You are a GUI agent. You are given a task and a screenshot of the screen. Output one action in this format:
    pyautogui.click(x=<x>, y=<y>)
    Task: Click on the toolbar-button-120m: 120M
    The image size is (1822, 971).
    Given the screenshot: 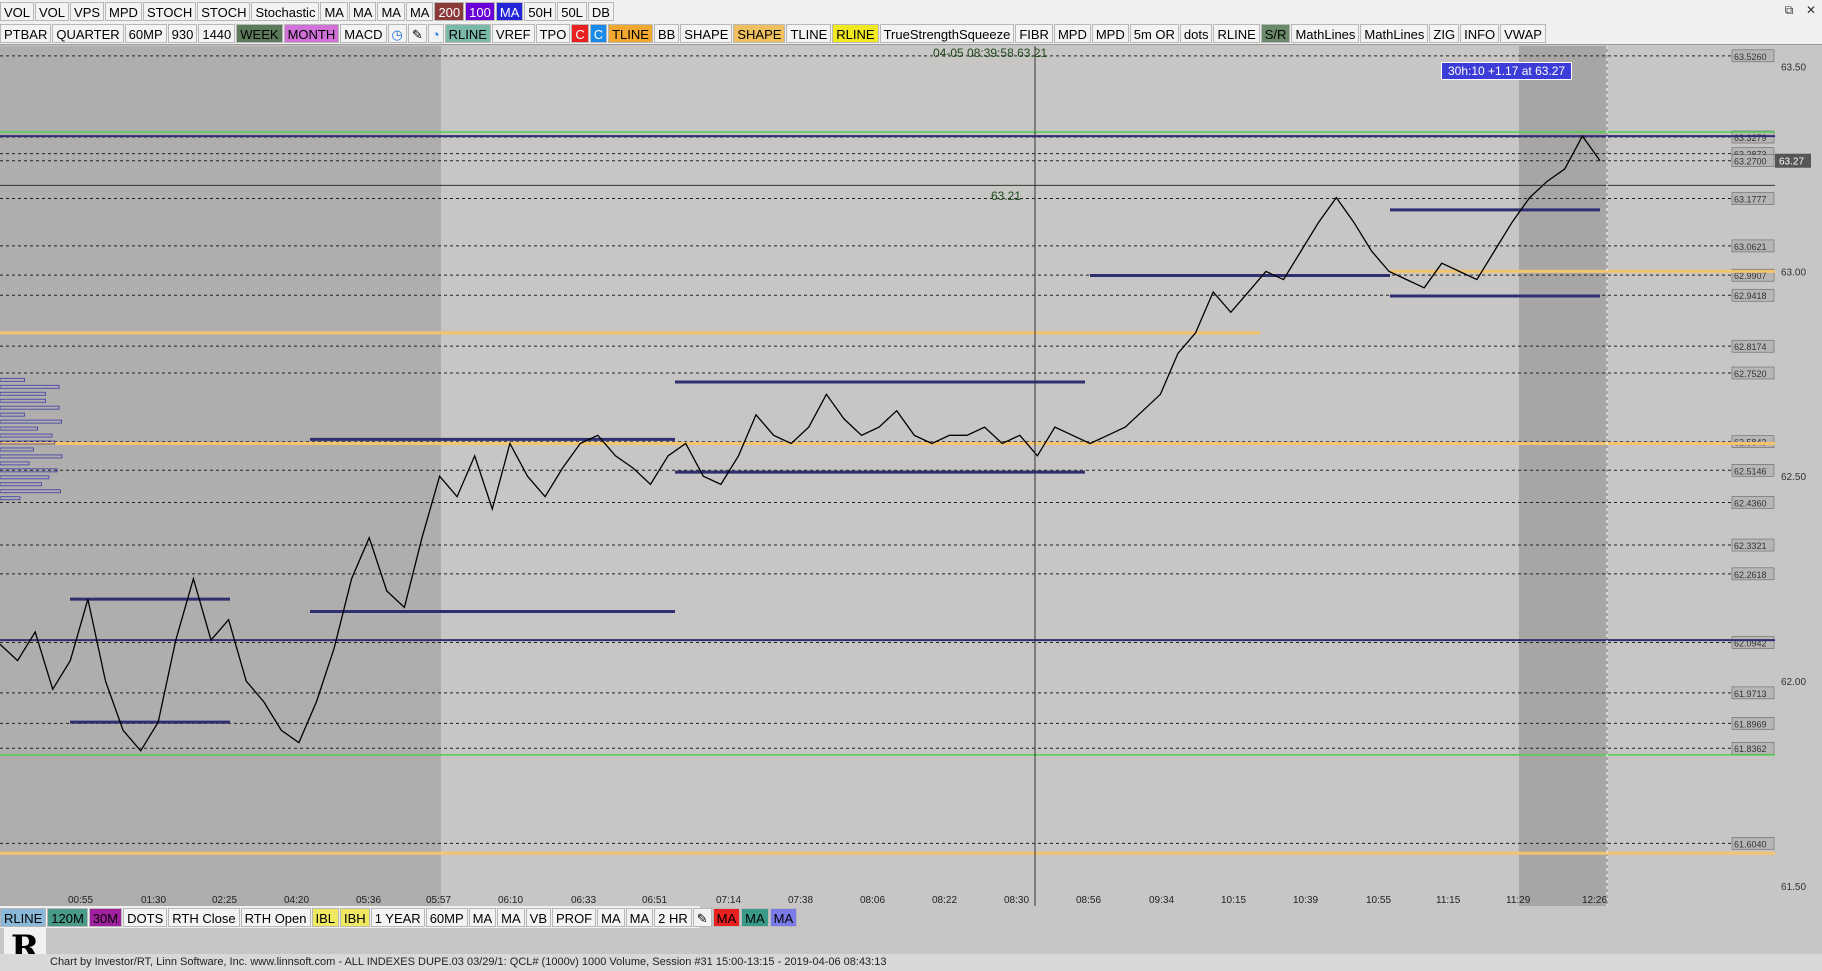 What is the action you would take?
    pyautogui.click(x=67, y=917)
    